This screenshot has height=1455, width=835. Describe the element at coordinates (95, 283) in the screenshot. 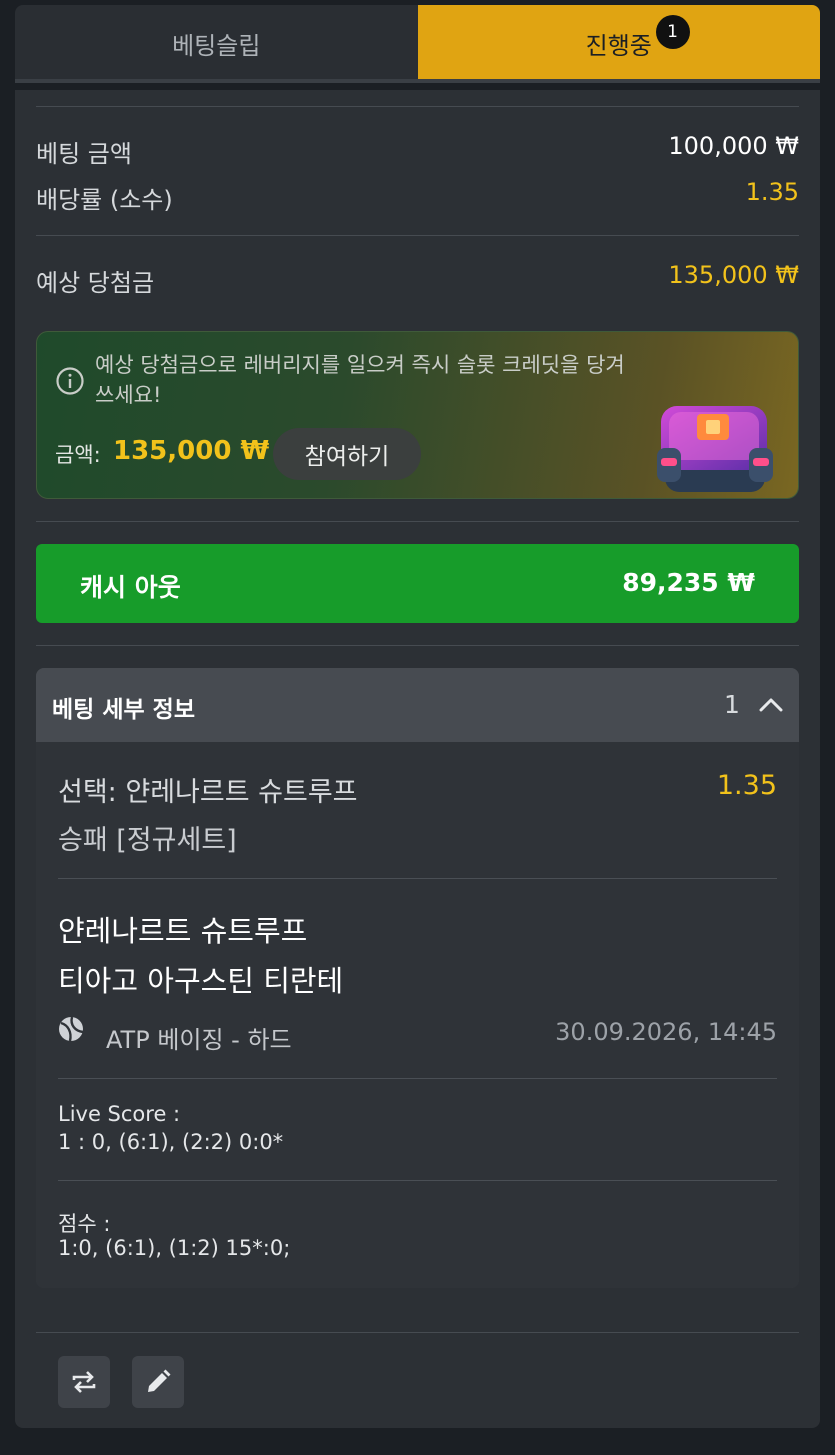

I see `payout-label: 예상 당첨금` at that location.